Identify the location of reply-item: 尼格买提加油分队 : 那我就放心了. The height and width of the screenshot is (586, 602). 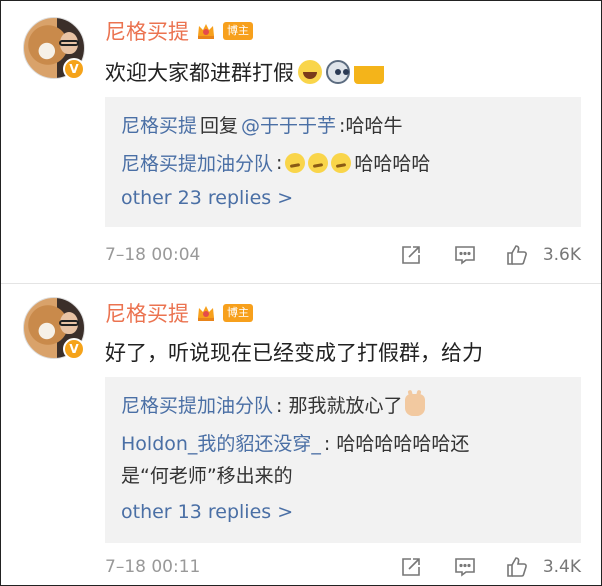
(273, 404).